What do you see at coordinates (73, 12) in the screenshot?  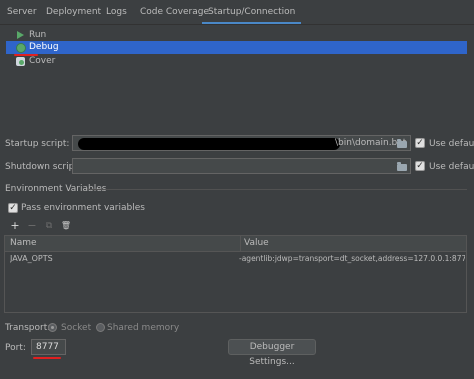 I see `tab-deployment: Deployment` at bounding box center [73, 12].